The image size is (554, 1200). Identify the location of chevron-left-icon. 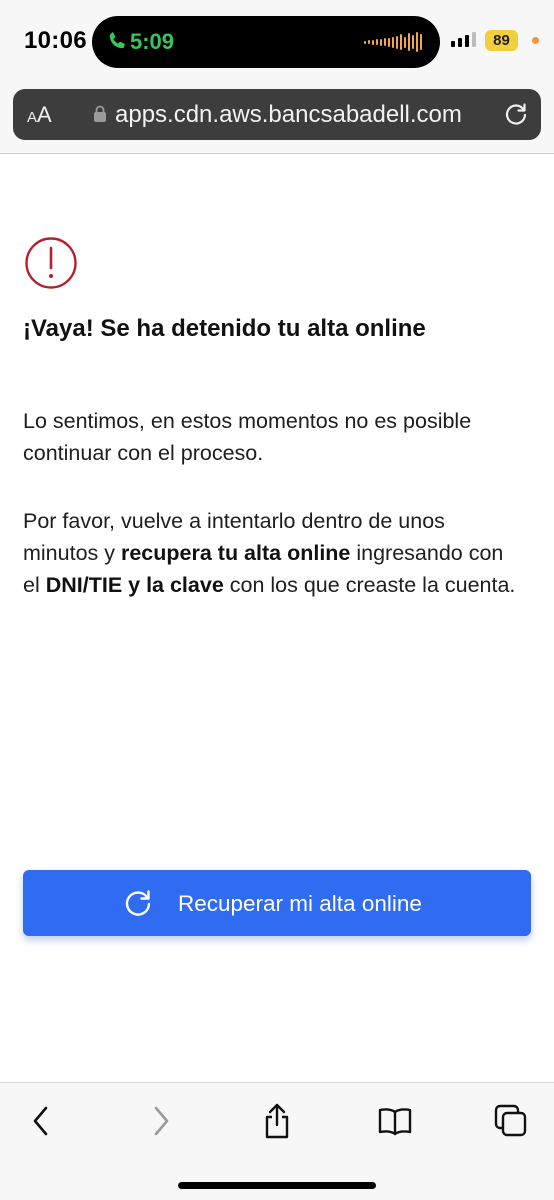
(40, 1121).